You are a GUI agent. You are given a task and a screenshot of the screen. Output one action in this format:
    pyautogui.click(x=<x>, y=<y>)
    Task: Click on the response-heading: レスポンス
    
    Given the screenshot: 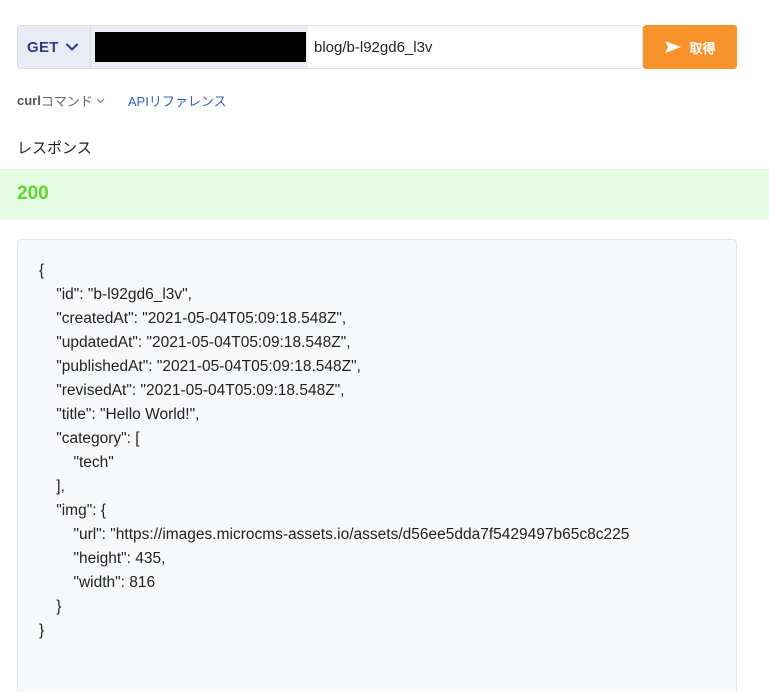 What is the action you would take?
    pyautogui.click(x=54, y=148)
    